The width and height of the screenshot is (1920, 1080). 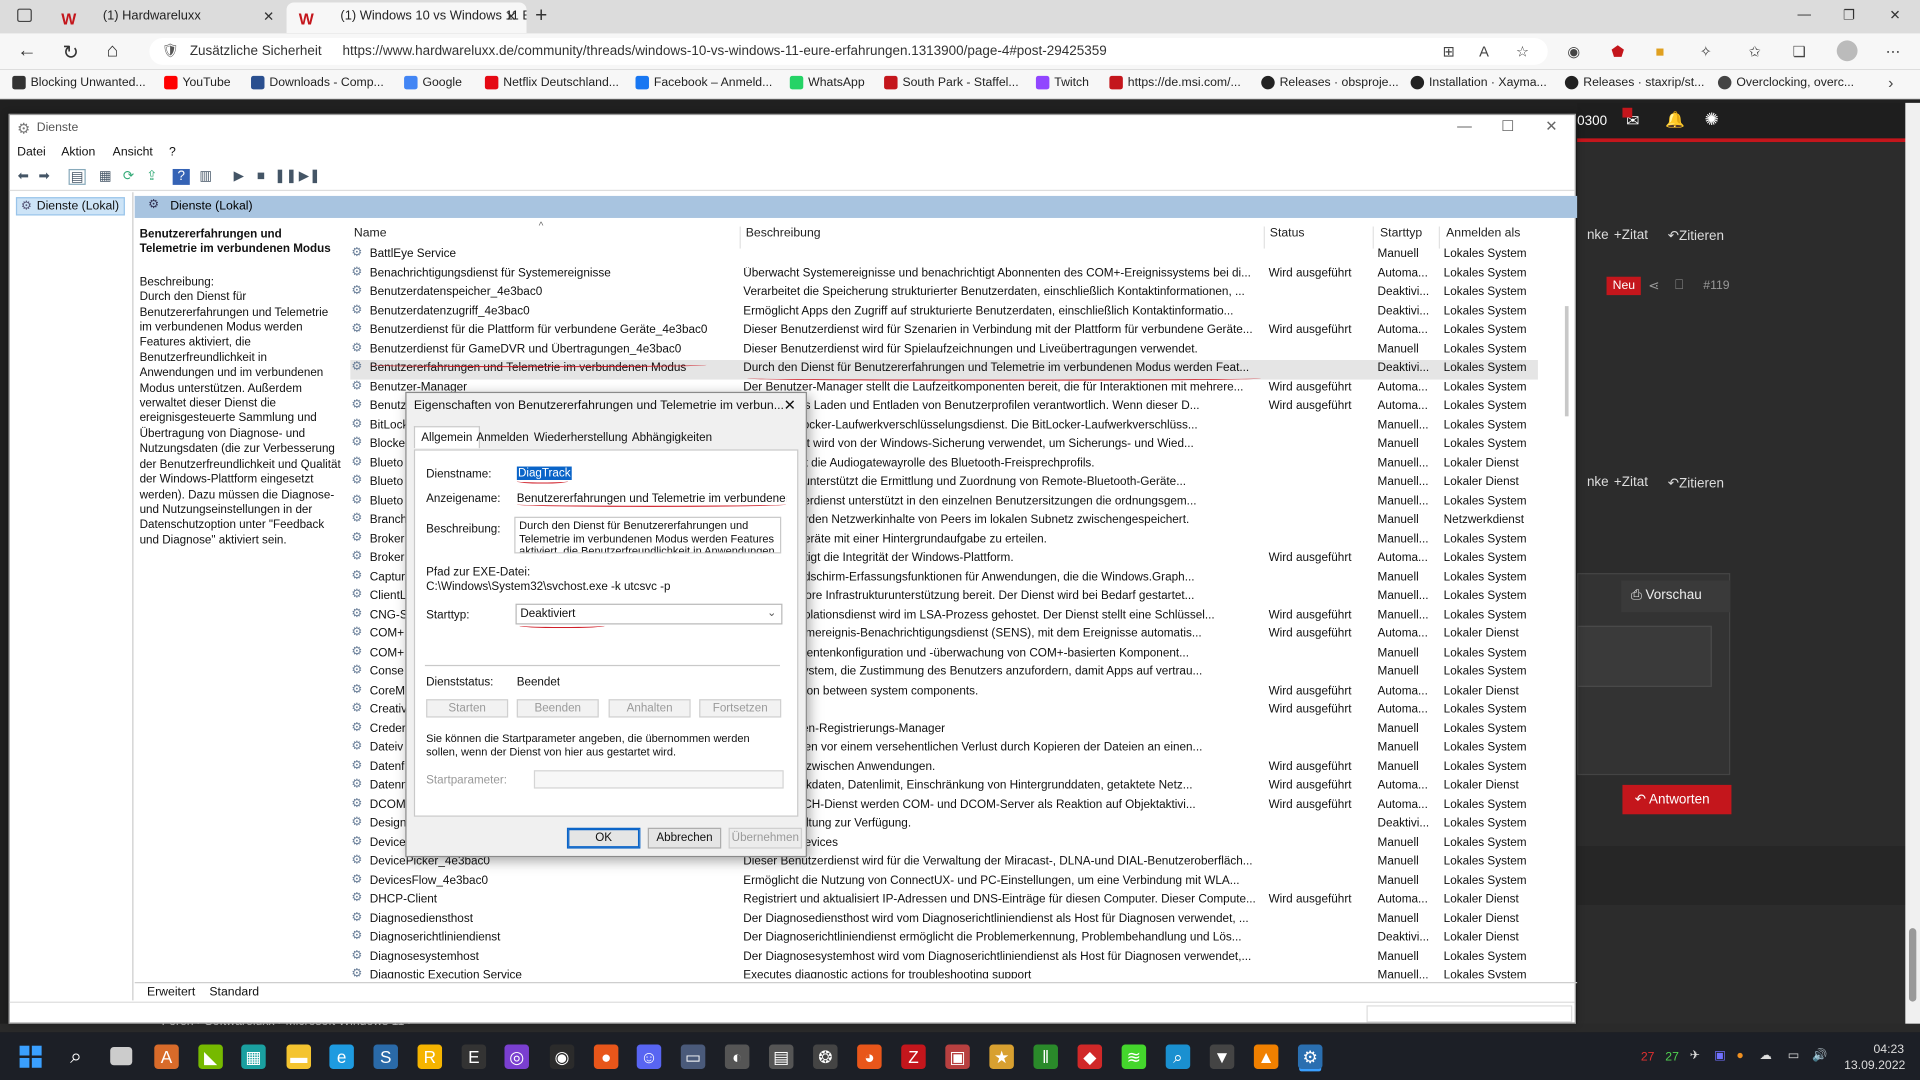 I want to click on tab-anmelden: Anmelden, so click(x=503, y=438).